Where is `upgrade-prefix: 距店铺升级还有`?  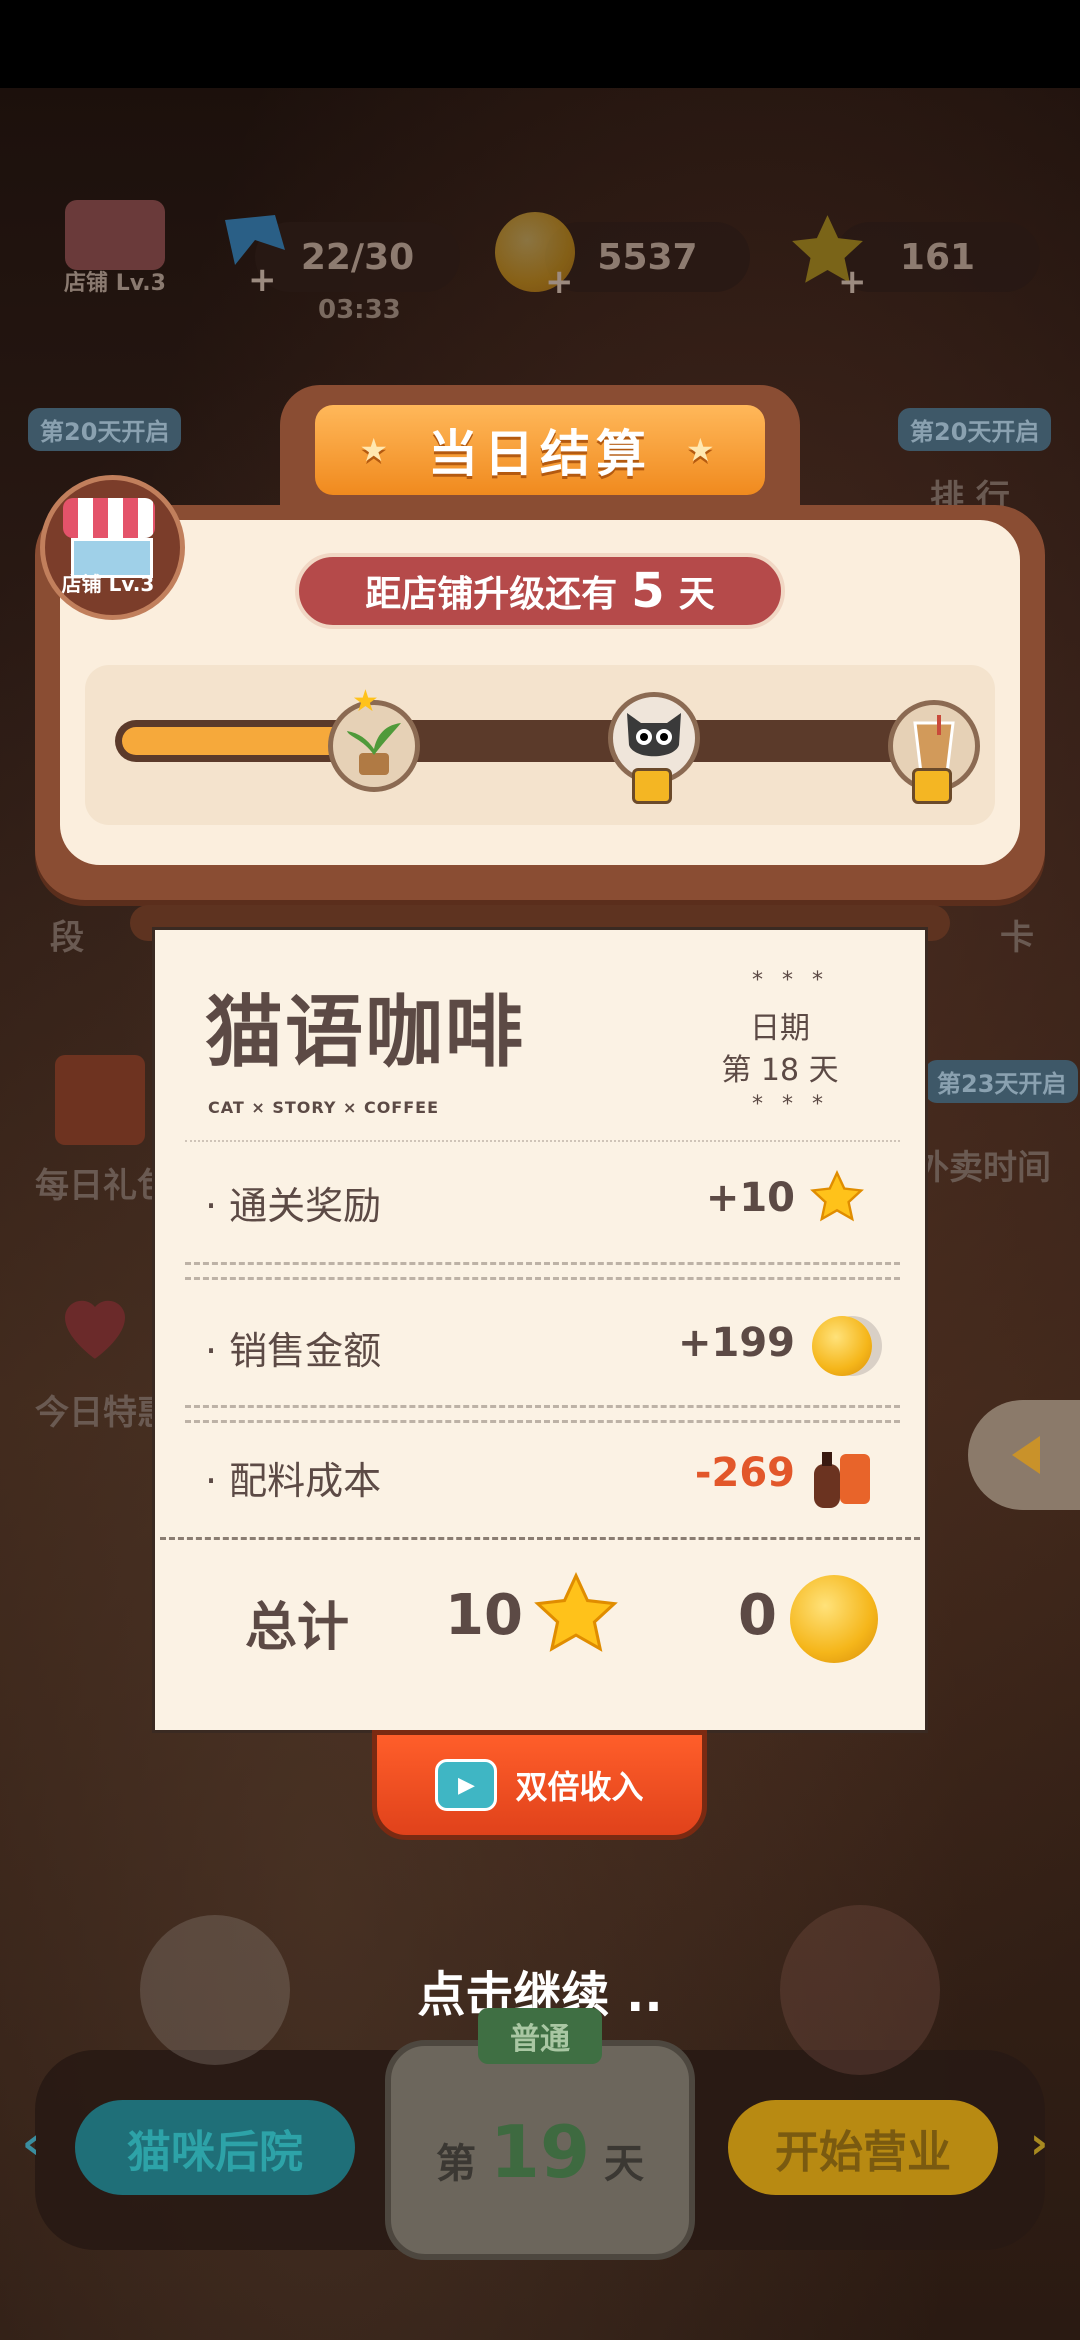
upgrade-prefix: 距店铺升级还有 is located at coordinates (491, 594).